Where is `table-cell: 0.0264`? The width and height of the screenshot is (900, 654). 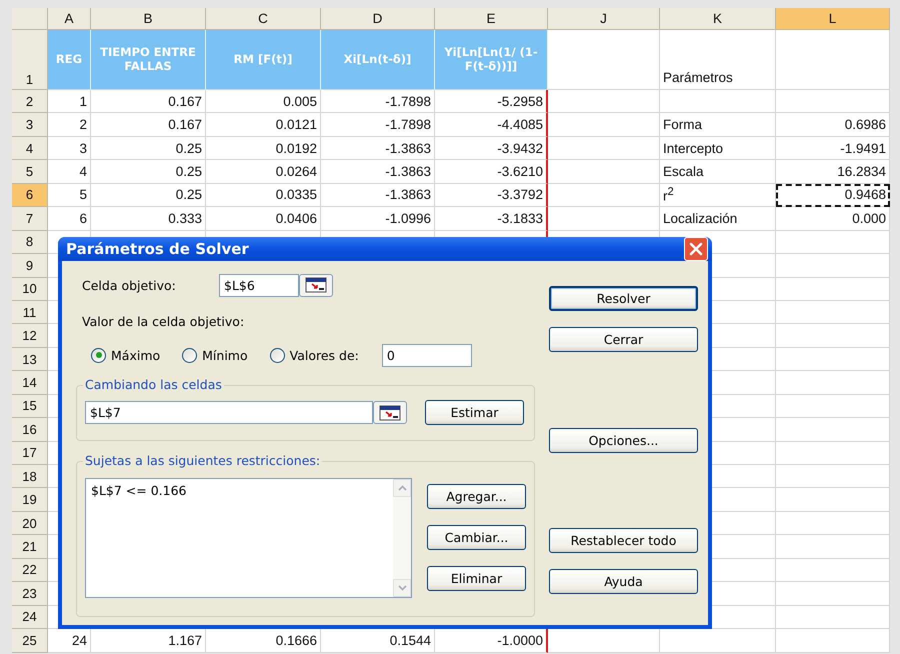
table-cell: 0.0264 is located at coordinates (263, 172).